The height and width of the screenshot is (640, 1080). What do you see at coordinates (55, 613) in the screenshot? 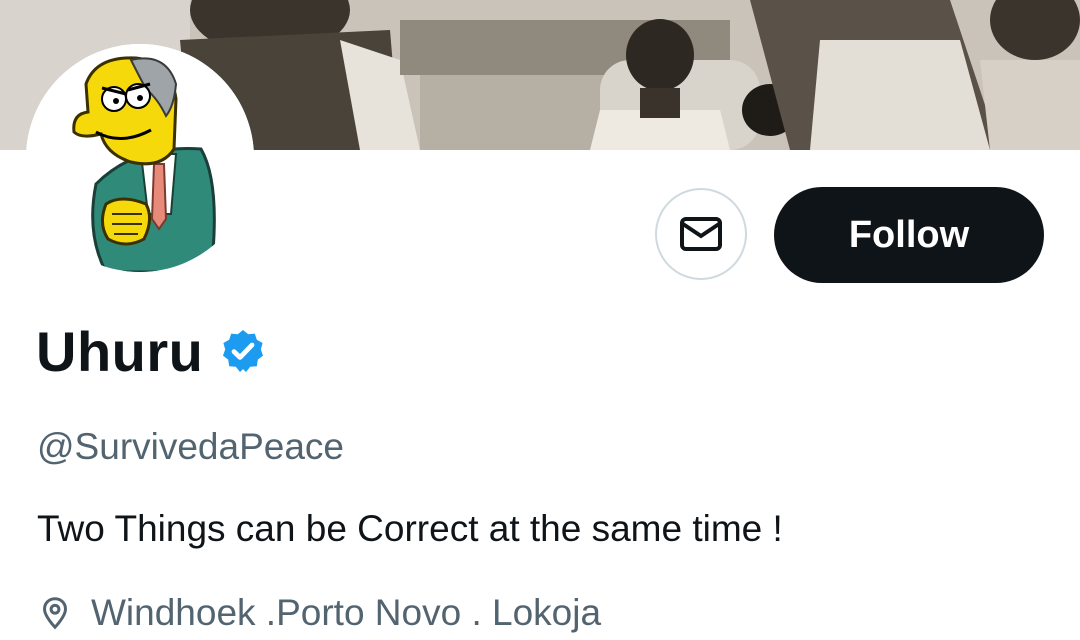
I see `location-pin-icon` at bounding box center [55, 613].